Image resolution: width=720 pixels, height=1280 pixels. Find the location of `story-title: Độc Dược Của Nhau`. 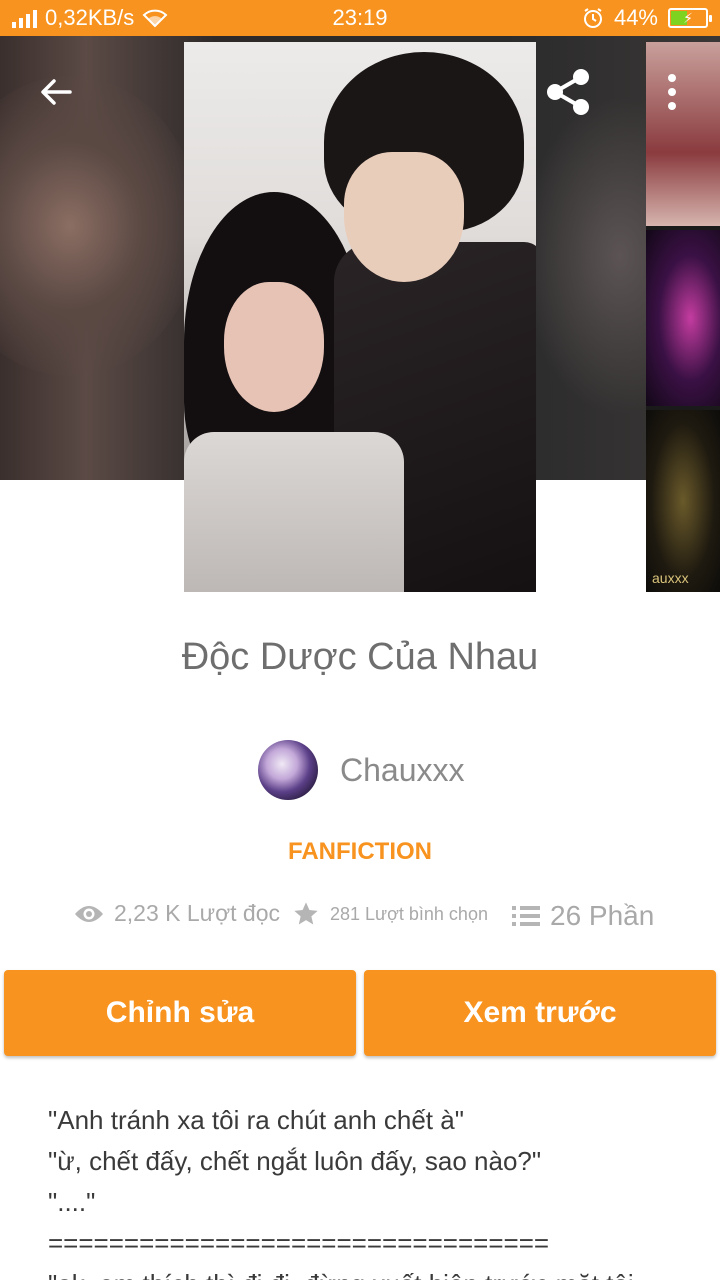

story-title: Độc Dược Của Nhau is located at coordinates (360, 657).